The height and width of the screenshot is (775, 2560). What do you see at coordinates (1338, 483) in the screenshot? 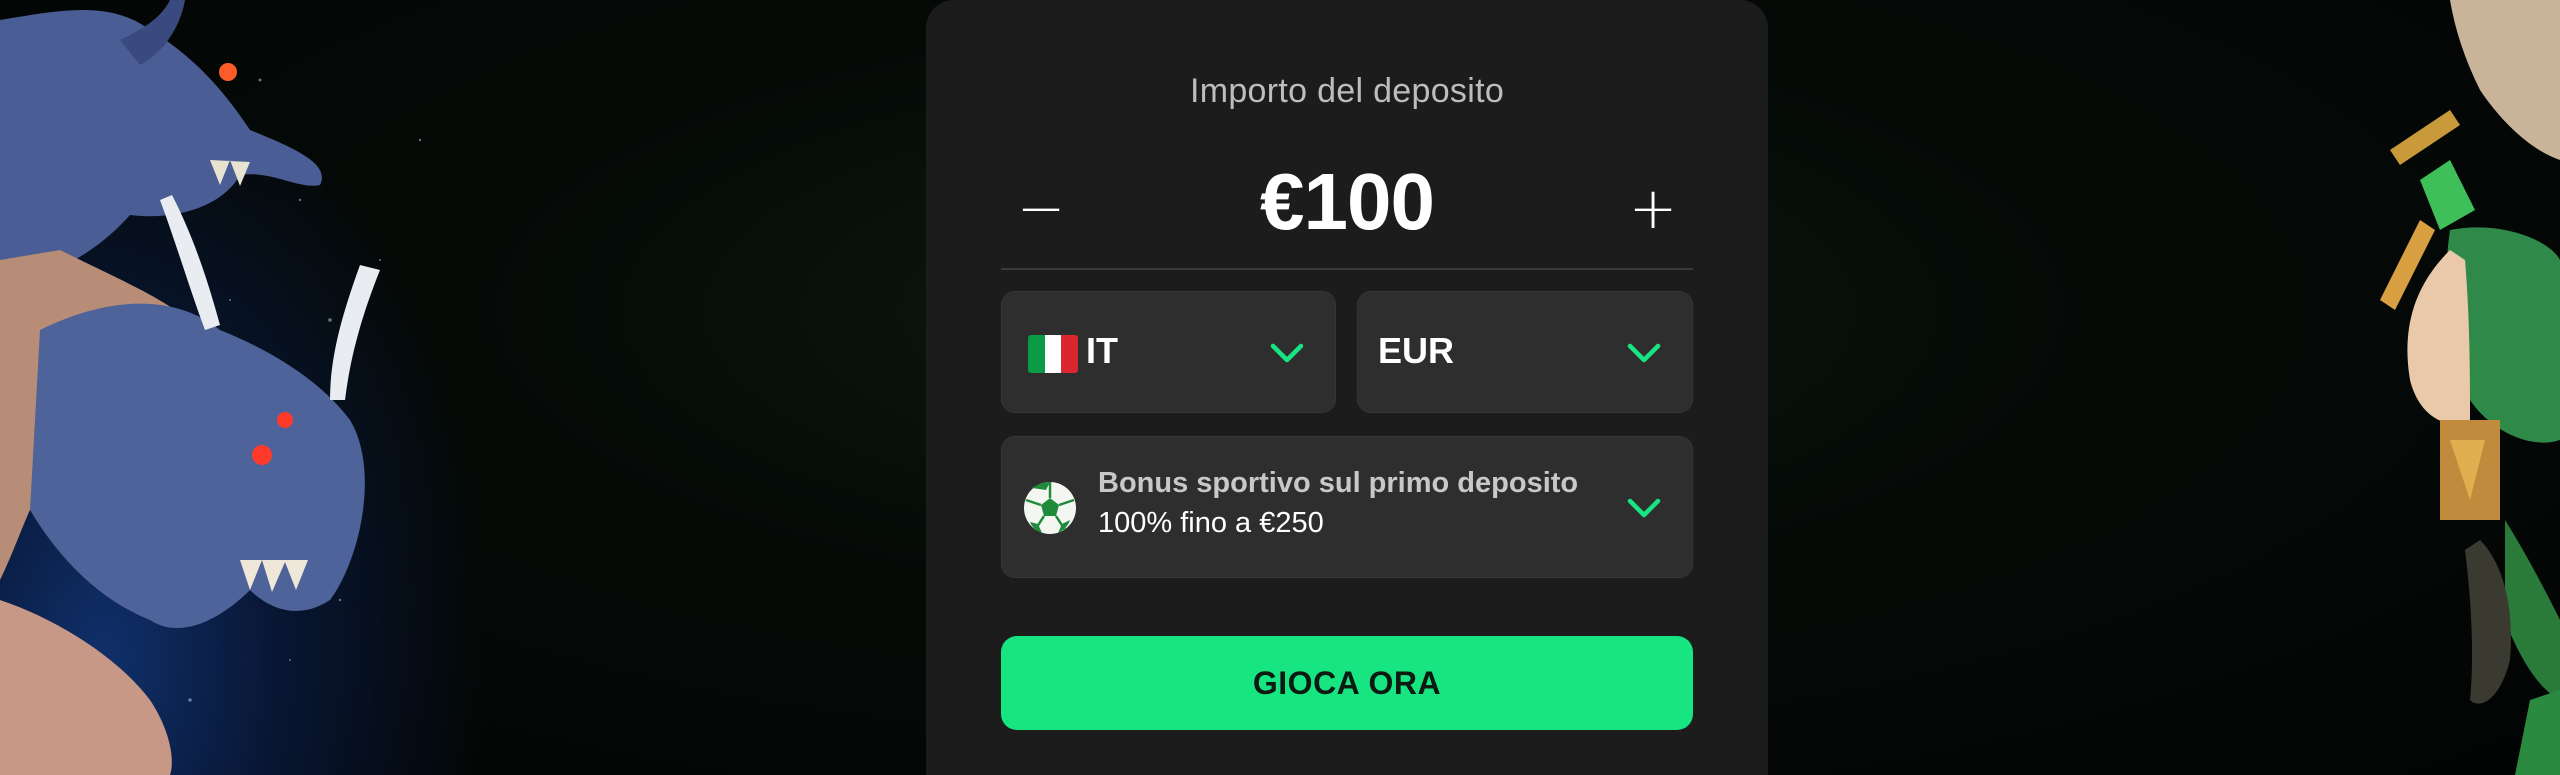
I see `bonus-title: Bonus sportivo sul primo deposito` at bounding box center [1338, 483].